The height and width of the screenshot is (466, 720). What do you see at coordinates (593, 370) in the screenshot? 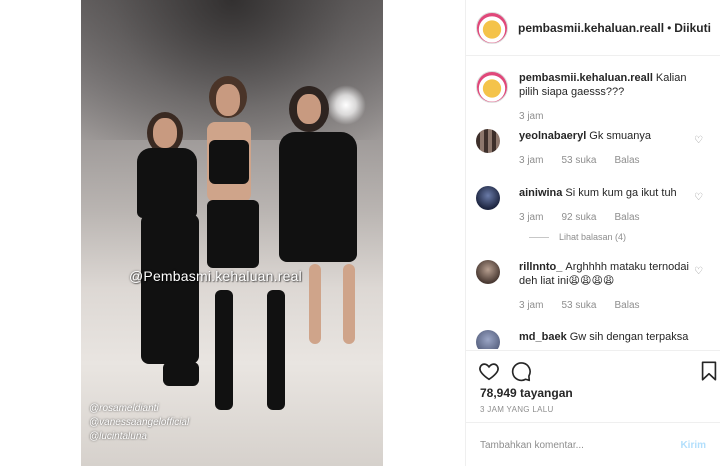
I see `post-actions` at bounding box center [593, 370].